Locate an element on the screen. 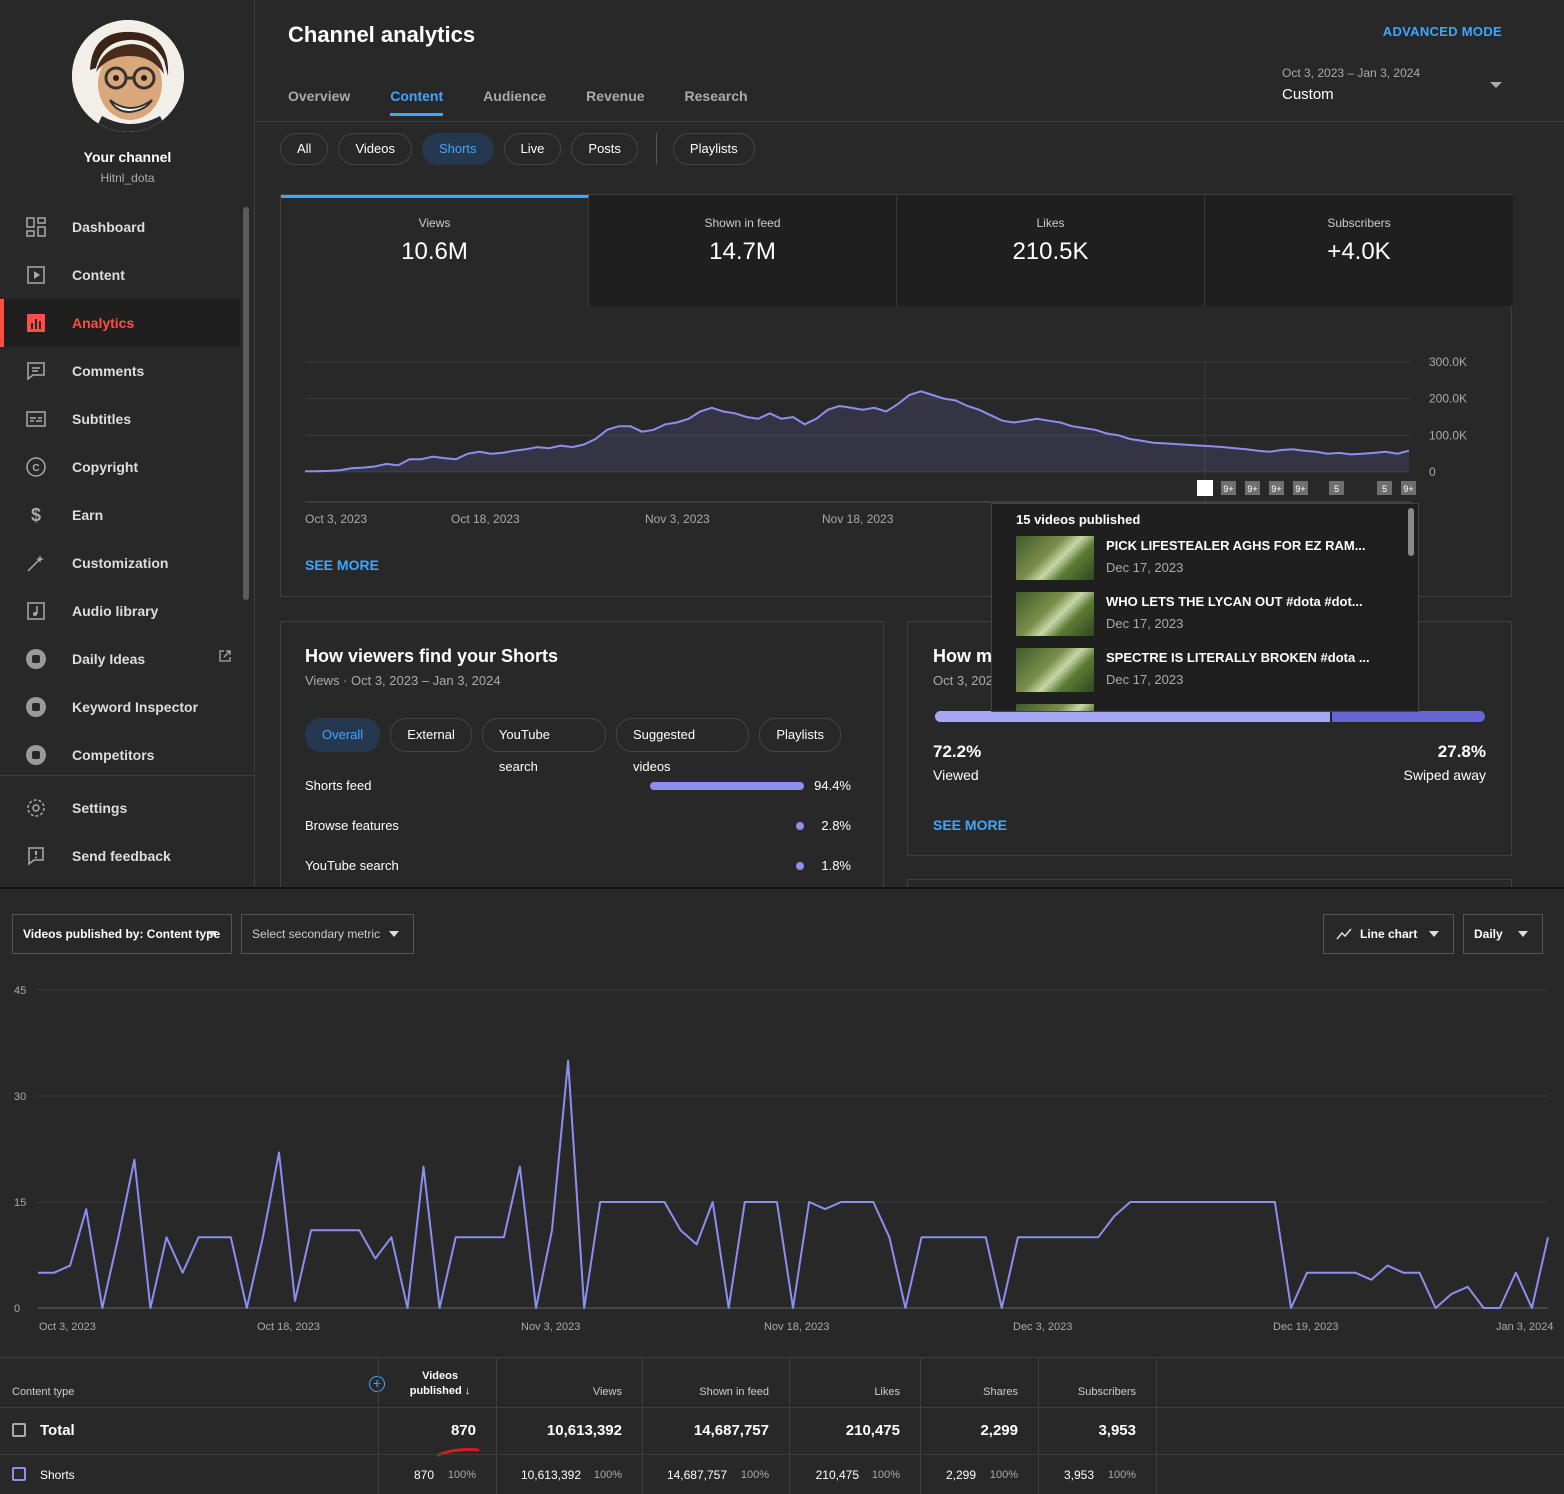  avatar is located at coordinates (128, 76).